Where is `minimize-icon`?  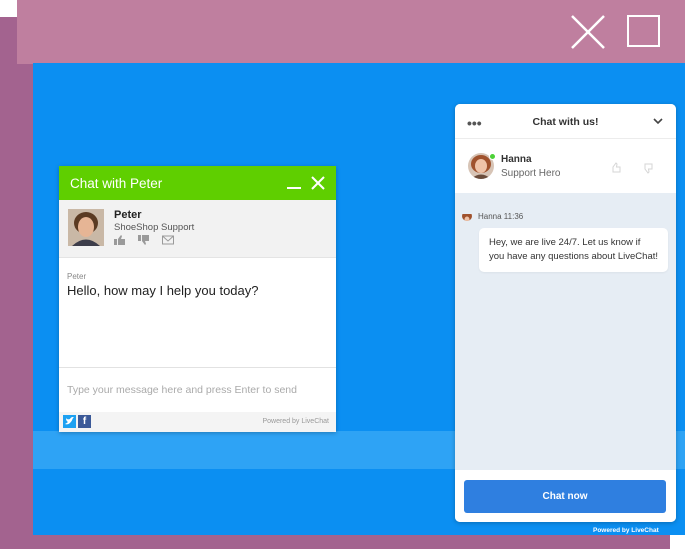
minimize-icon is located at coordinates (294, 183).